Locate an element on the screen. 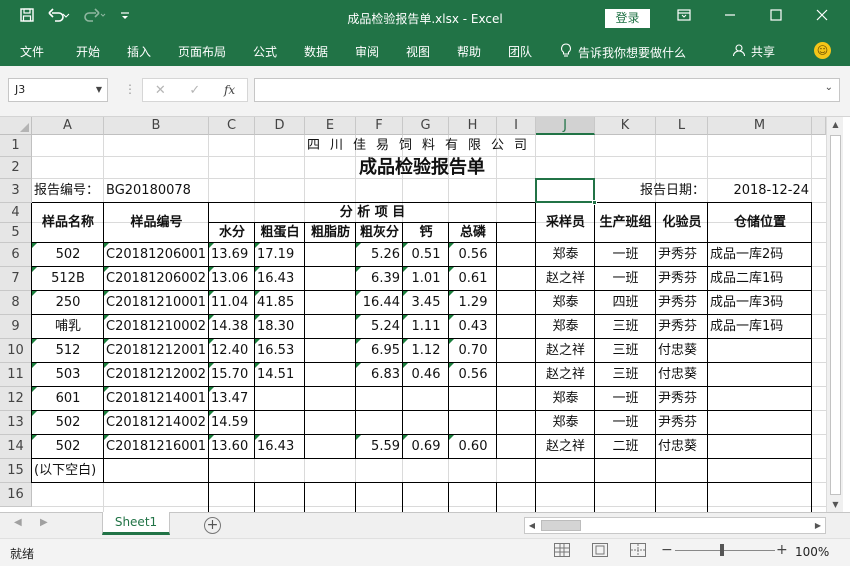 The width and height of the screenshot is (850, 566). scroll-left-icon: ◀ is located at coordinates (532, 525).